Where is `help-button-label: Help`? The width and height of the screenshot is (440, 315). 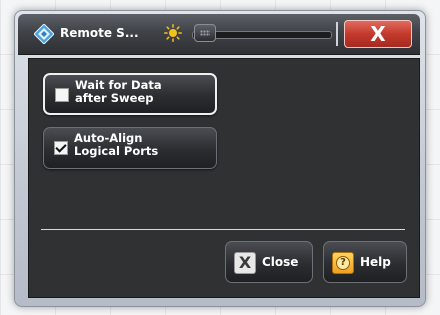 help-button-label: Help is located at coordinates (375, 262).